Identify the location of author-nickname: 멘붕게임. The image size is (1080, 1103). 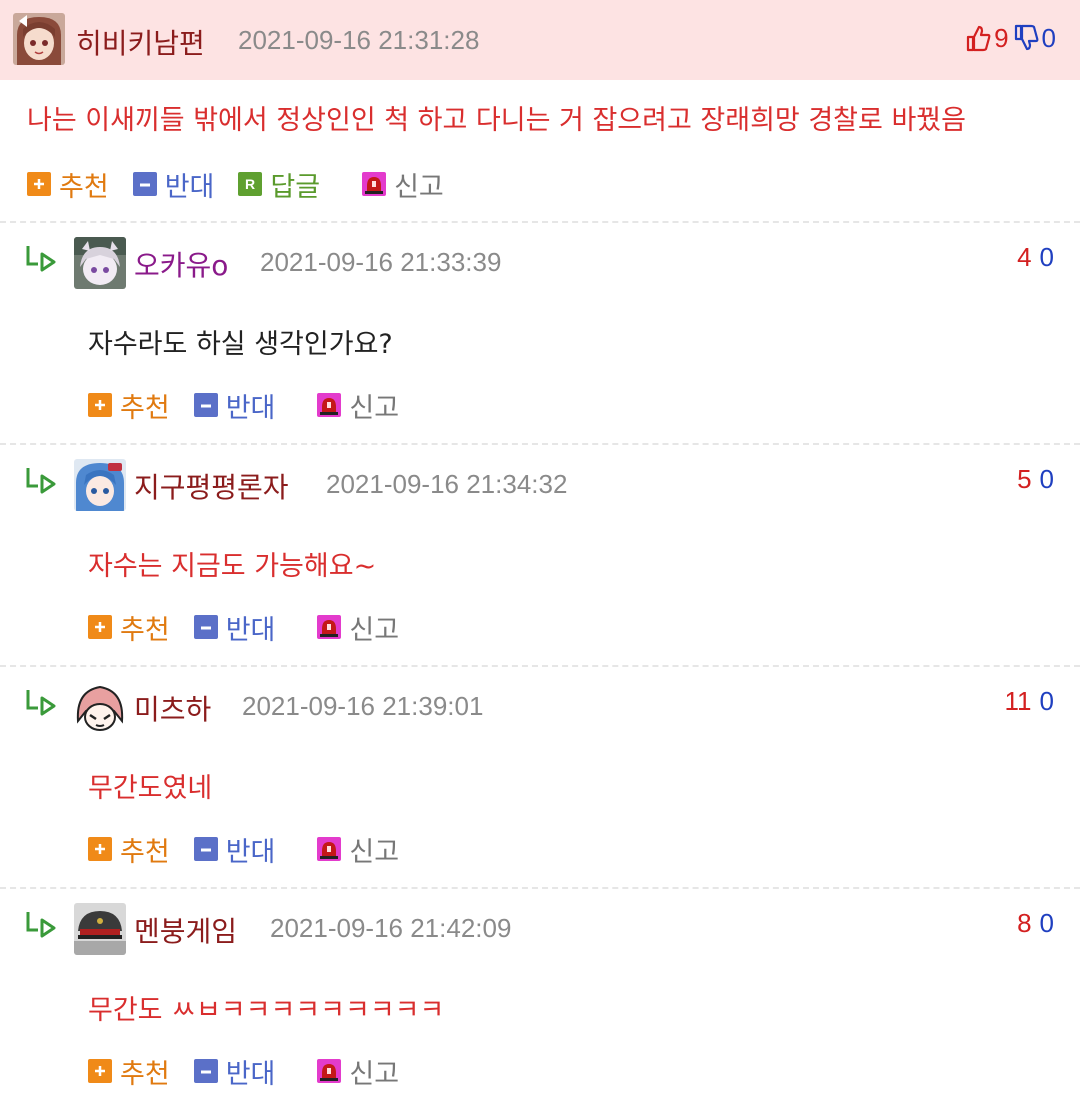
(185, 930).